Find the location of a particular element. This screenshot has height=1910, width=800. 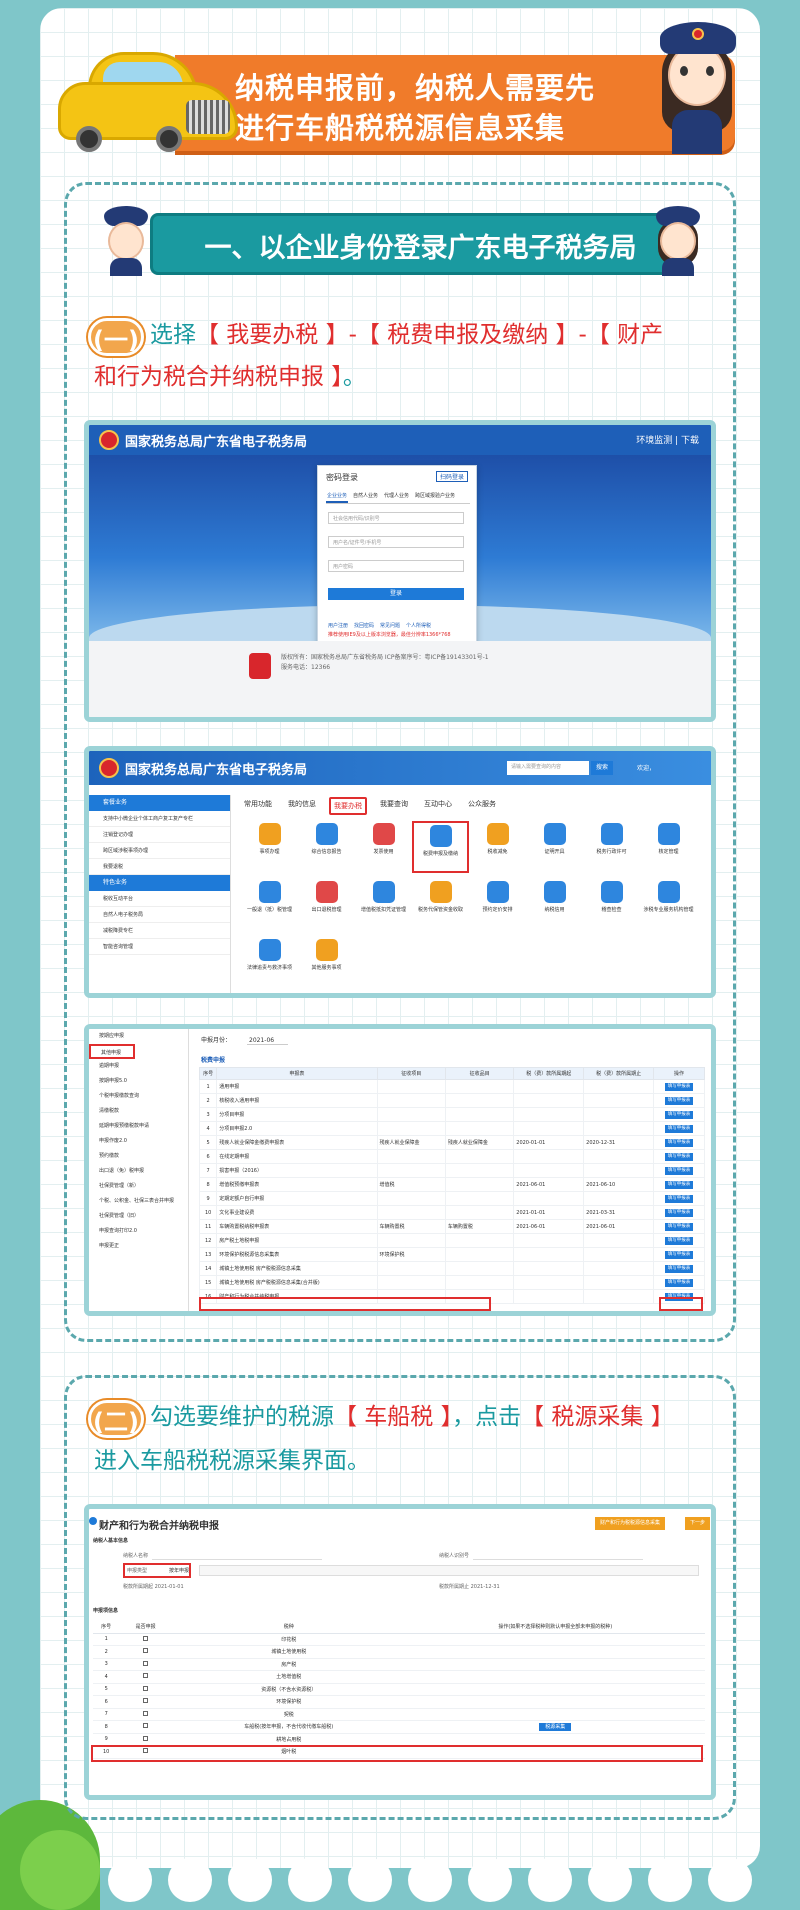

period-end-value: 2021-12-31 is located at coordinates (485, 1587).